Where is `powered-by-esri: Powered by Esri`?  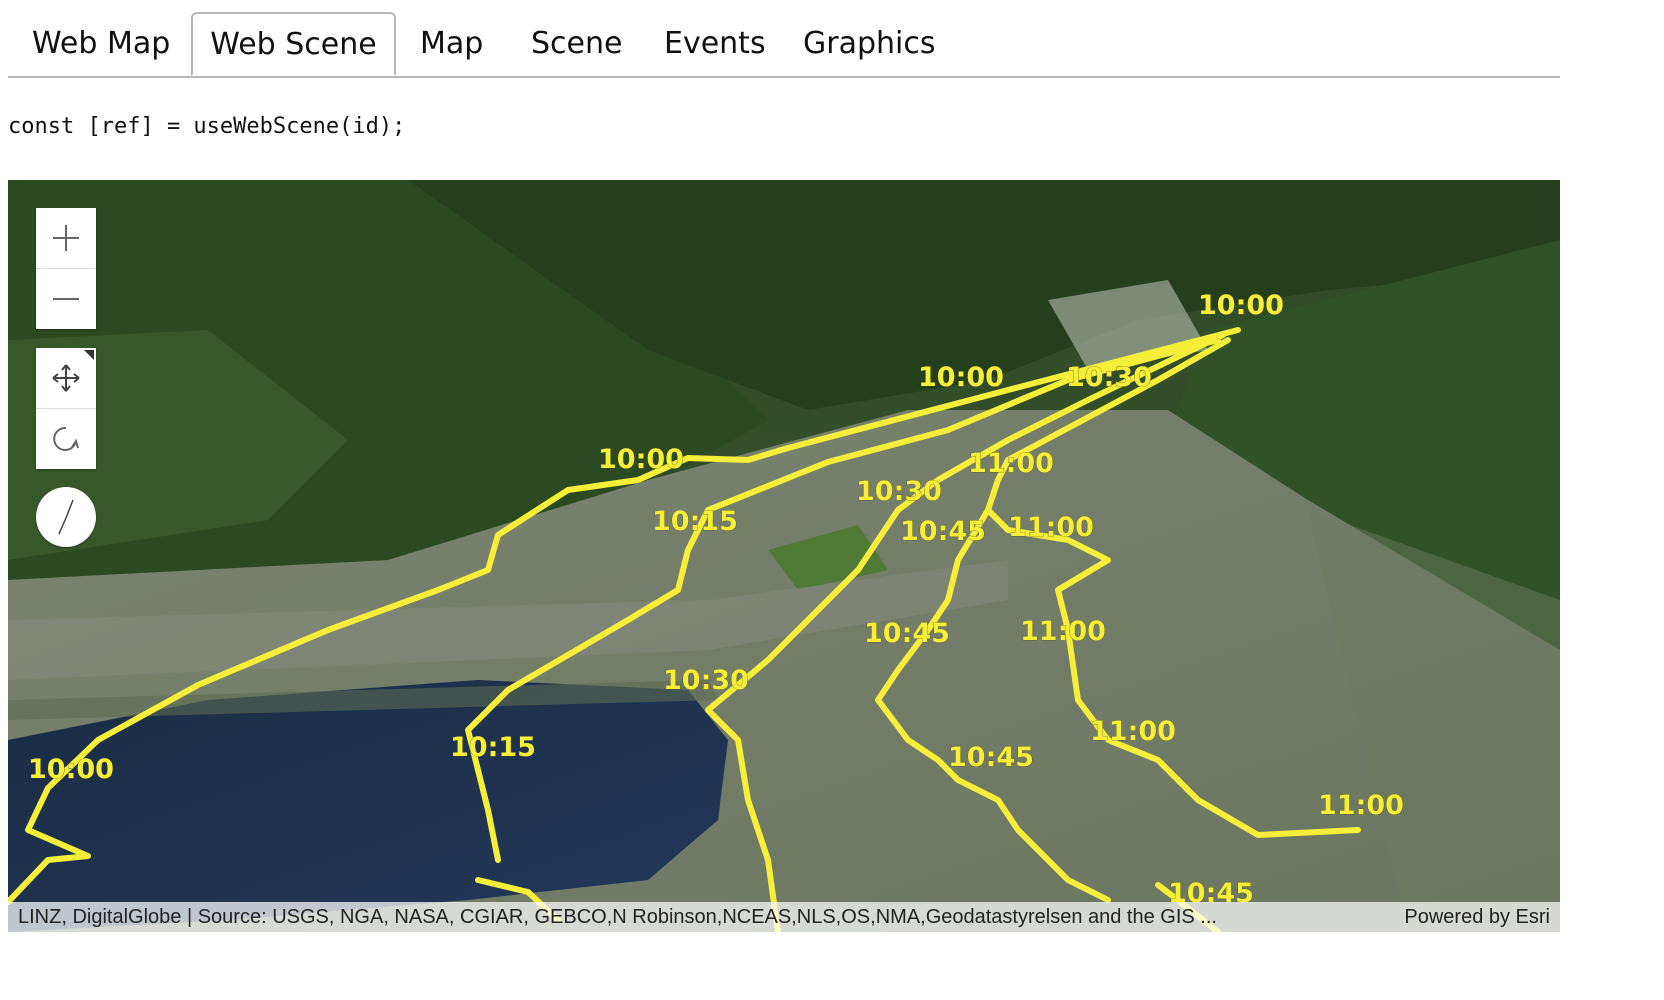 powered-by-esri: Powered by Esri is located at coordinates (1477, 917).